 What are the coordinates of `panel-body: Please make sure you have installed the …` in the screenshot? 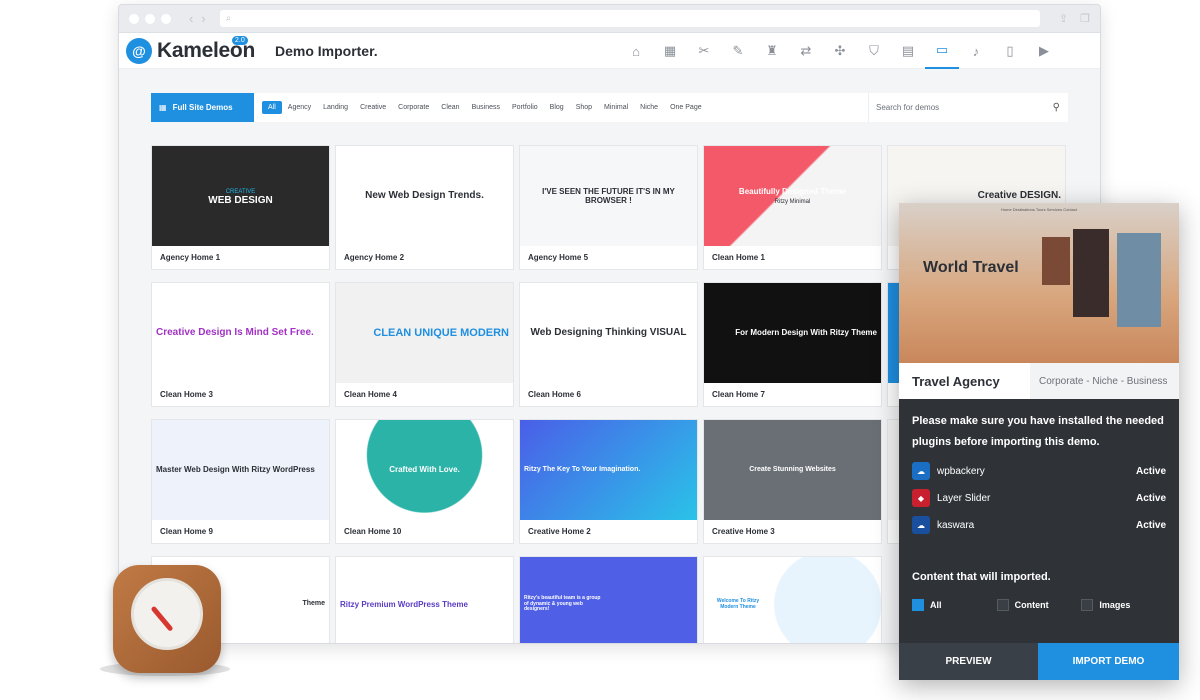 It's located at (1039, 505).